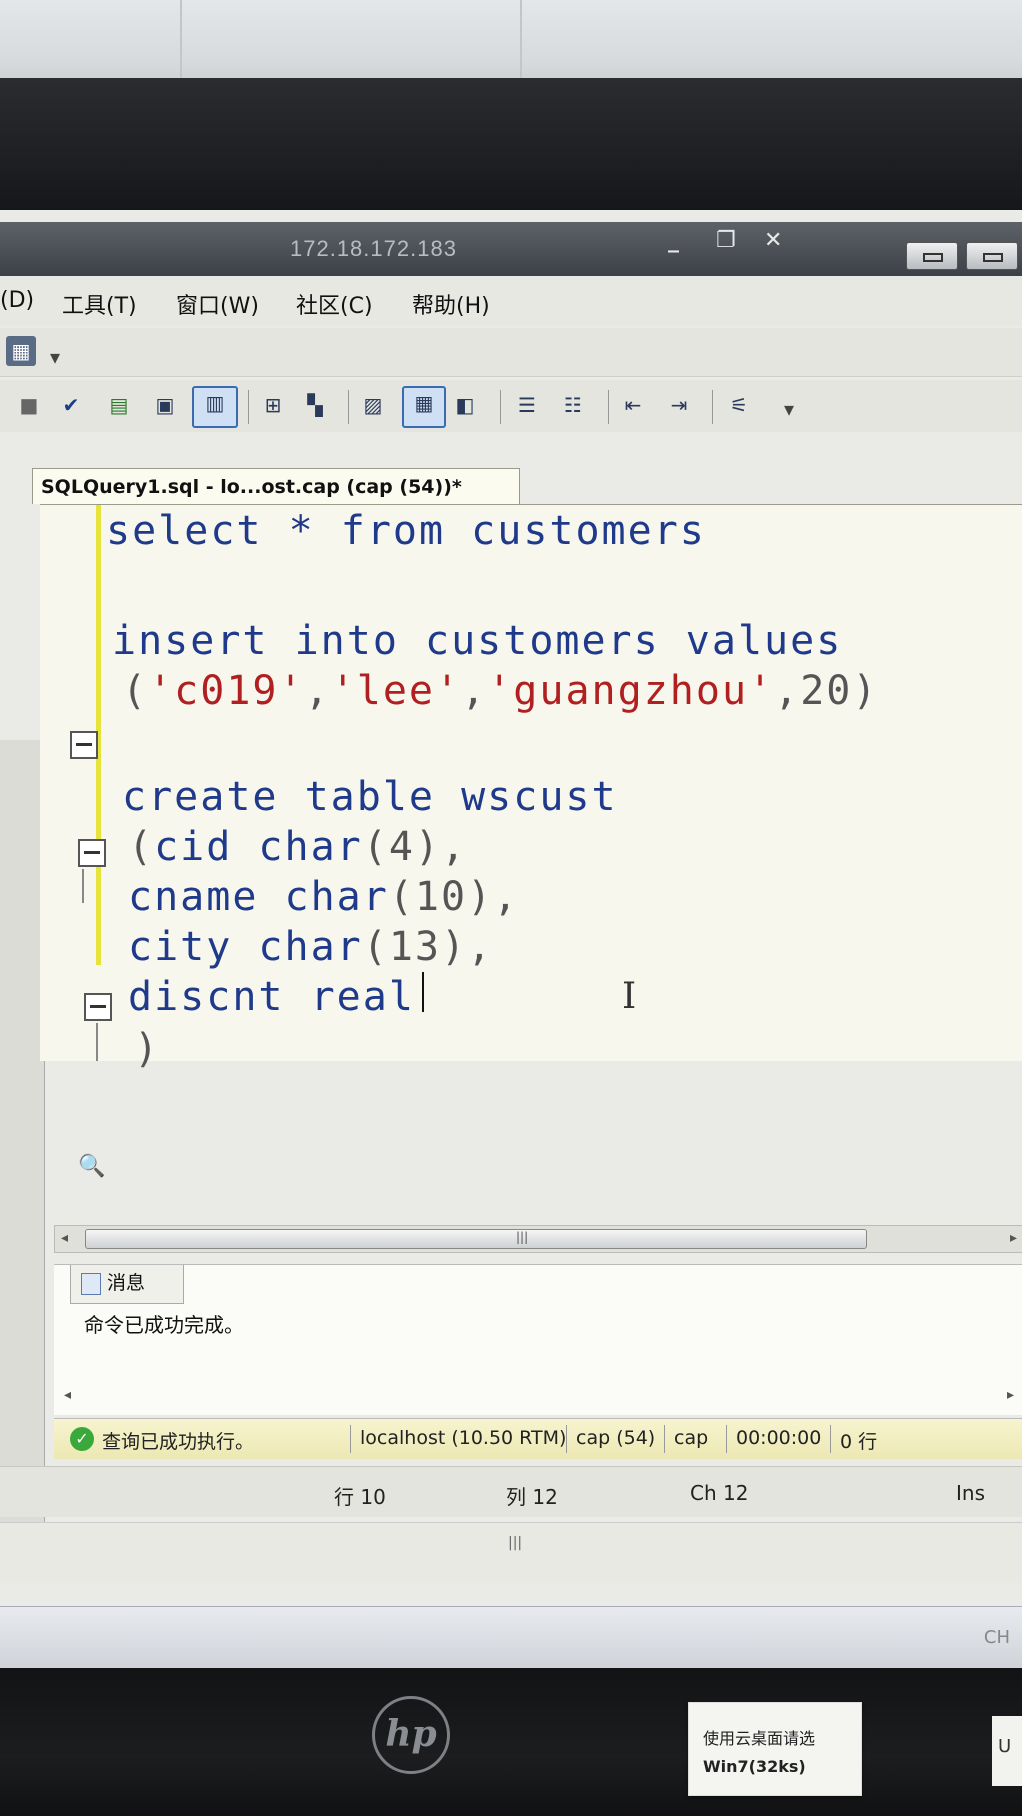 The height and width of the screenshot is (1816, 1022). Describe the element at coordinates (373, 405) in the screenshot. I see `include-plan-icon: ▨` at that location.